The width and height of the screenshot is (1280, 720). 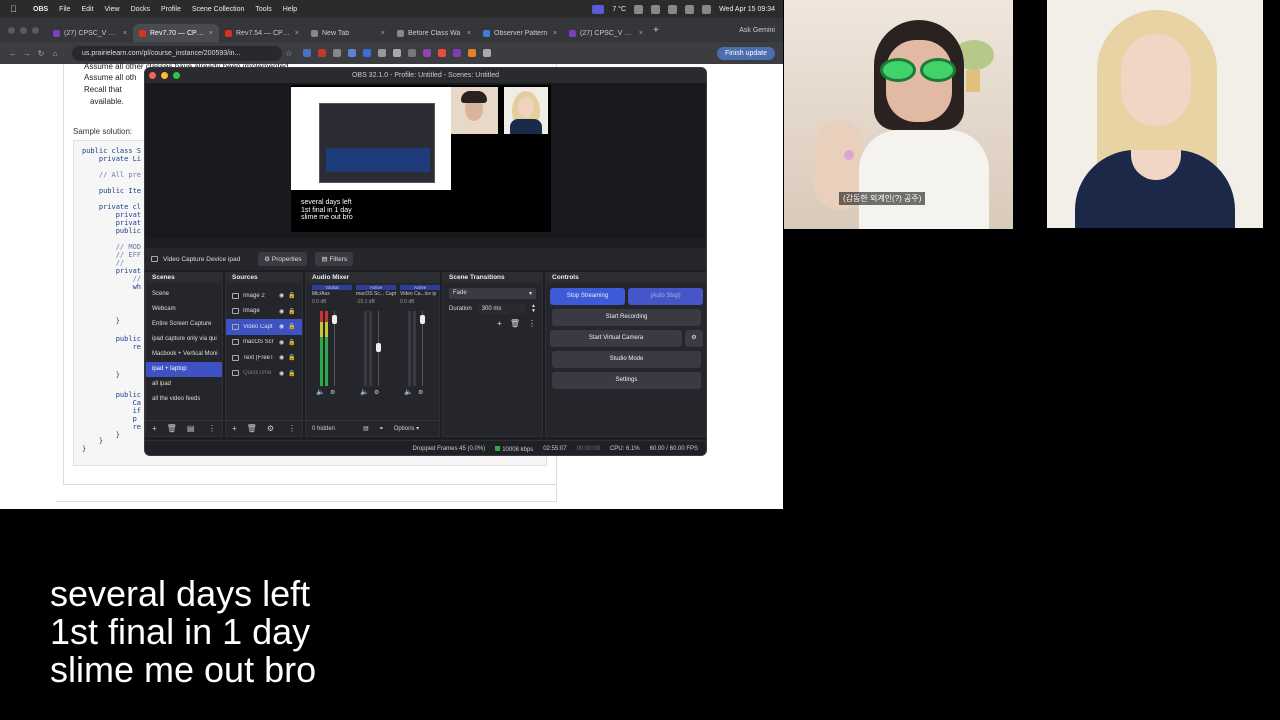 I want to click on search-icon, so click(x=690, y=9).